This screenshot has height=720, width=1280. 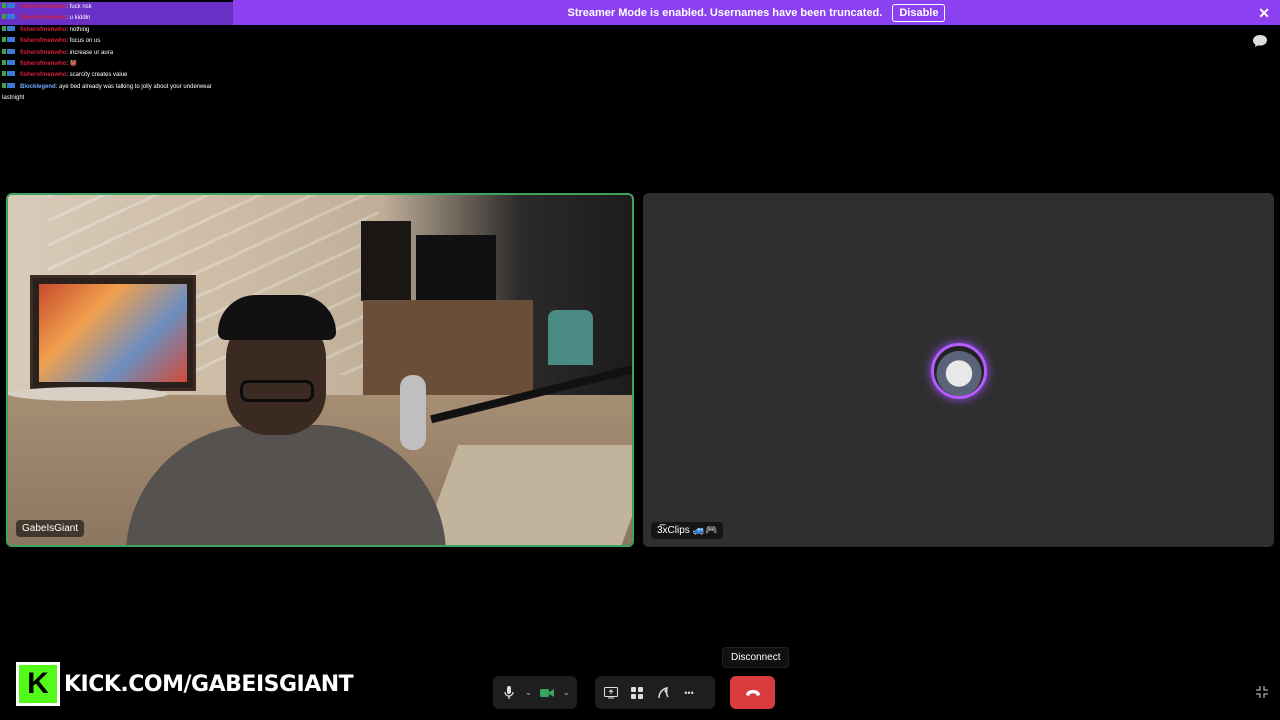 I want to click on soundboard-icon, so click(x=663, y=693).